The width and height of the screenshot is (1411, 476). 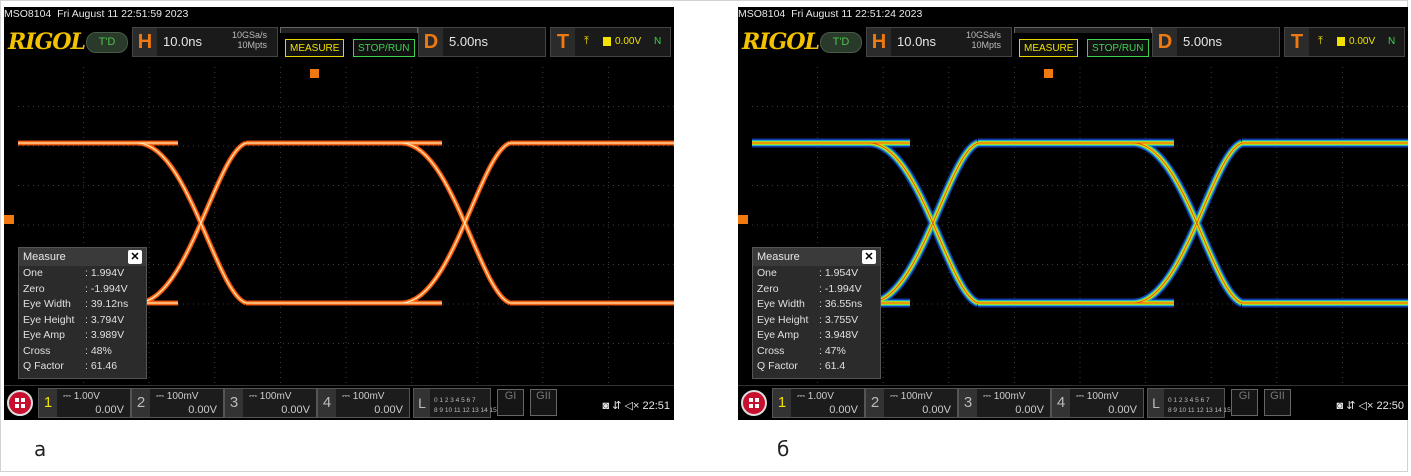 I want to click on channel-scale-value: 100mV, so click(x=1009, y=396).